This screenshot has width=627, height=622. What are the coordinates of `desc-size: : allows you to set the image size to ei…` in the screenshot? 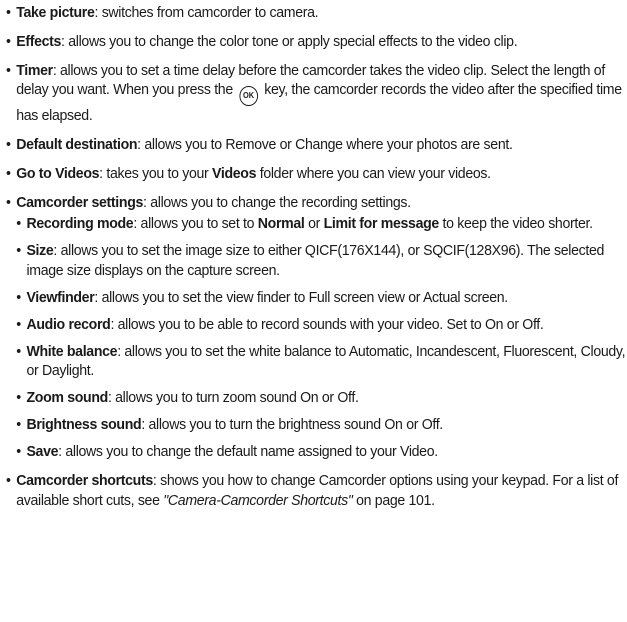 It's located at (315, 260).